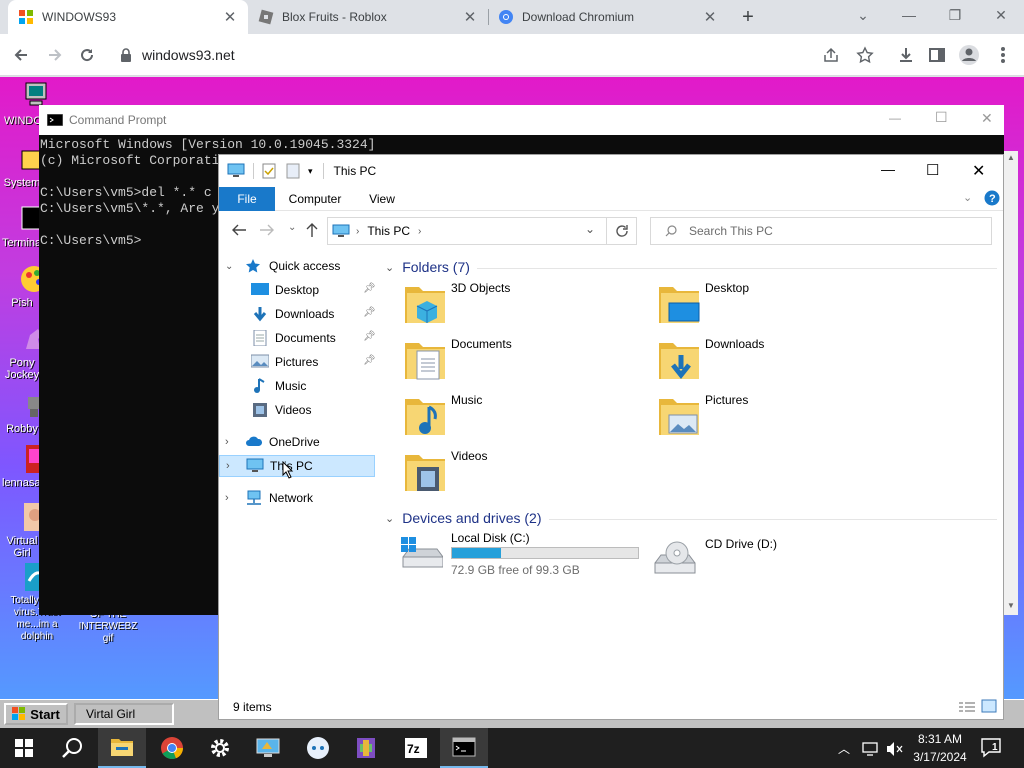  I want to click on nav-item-documents: Documents, so click(315, 338).